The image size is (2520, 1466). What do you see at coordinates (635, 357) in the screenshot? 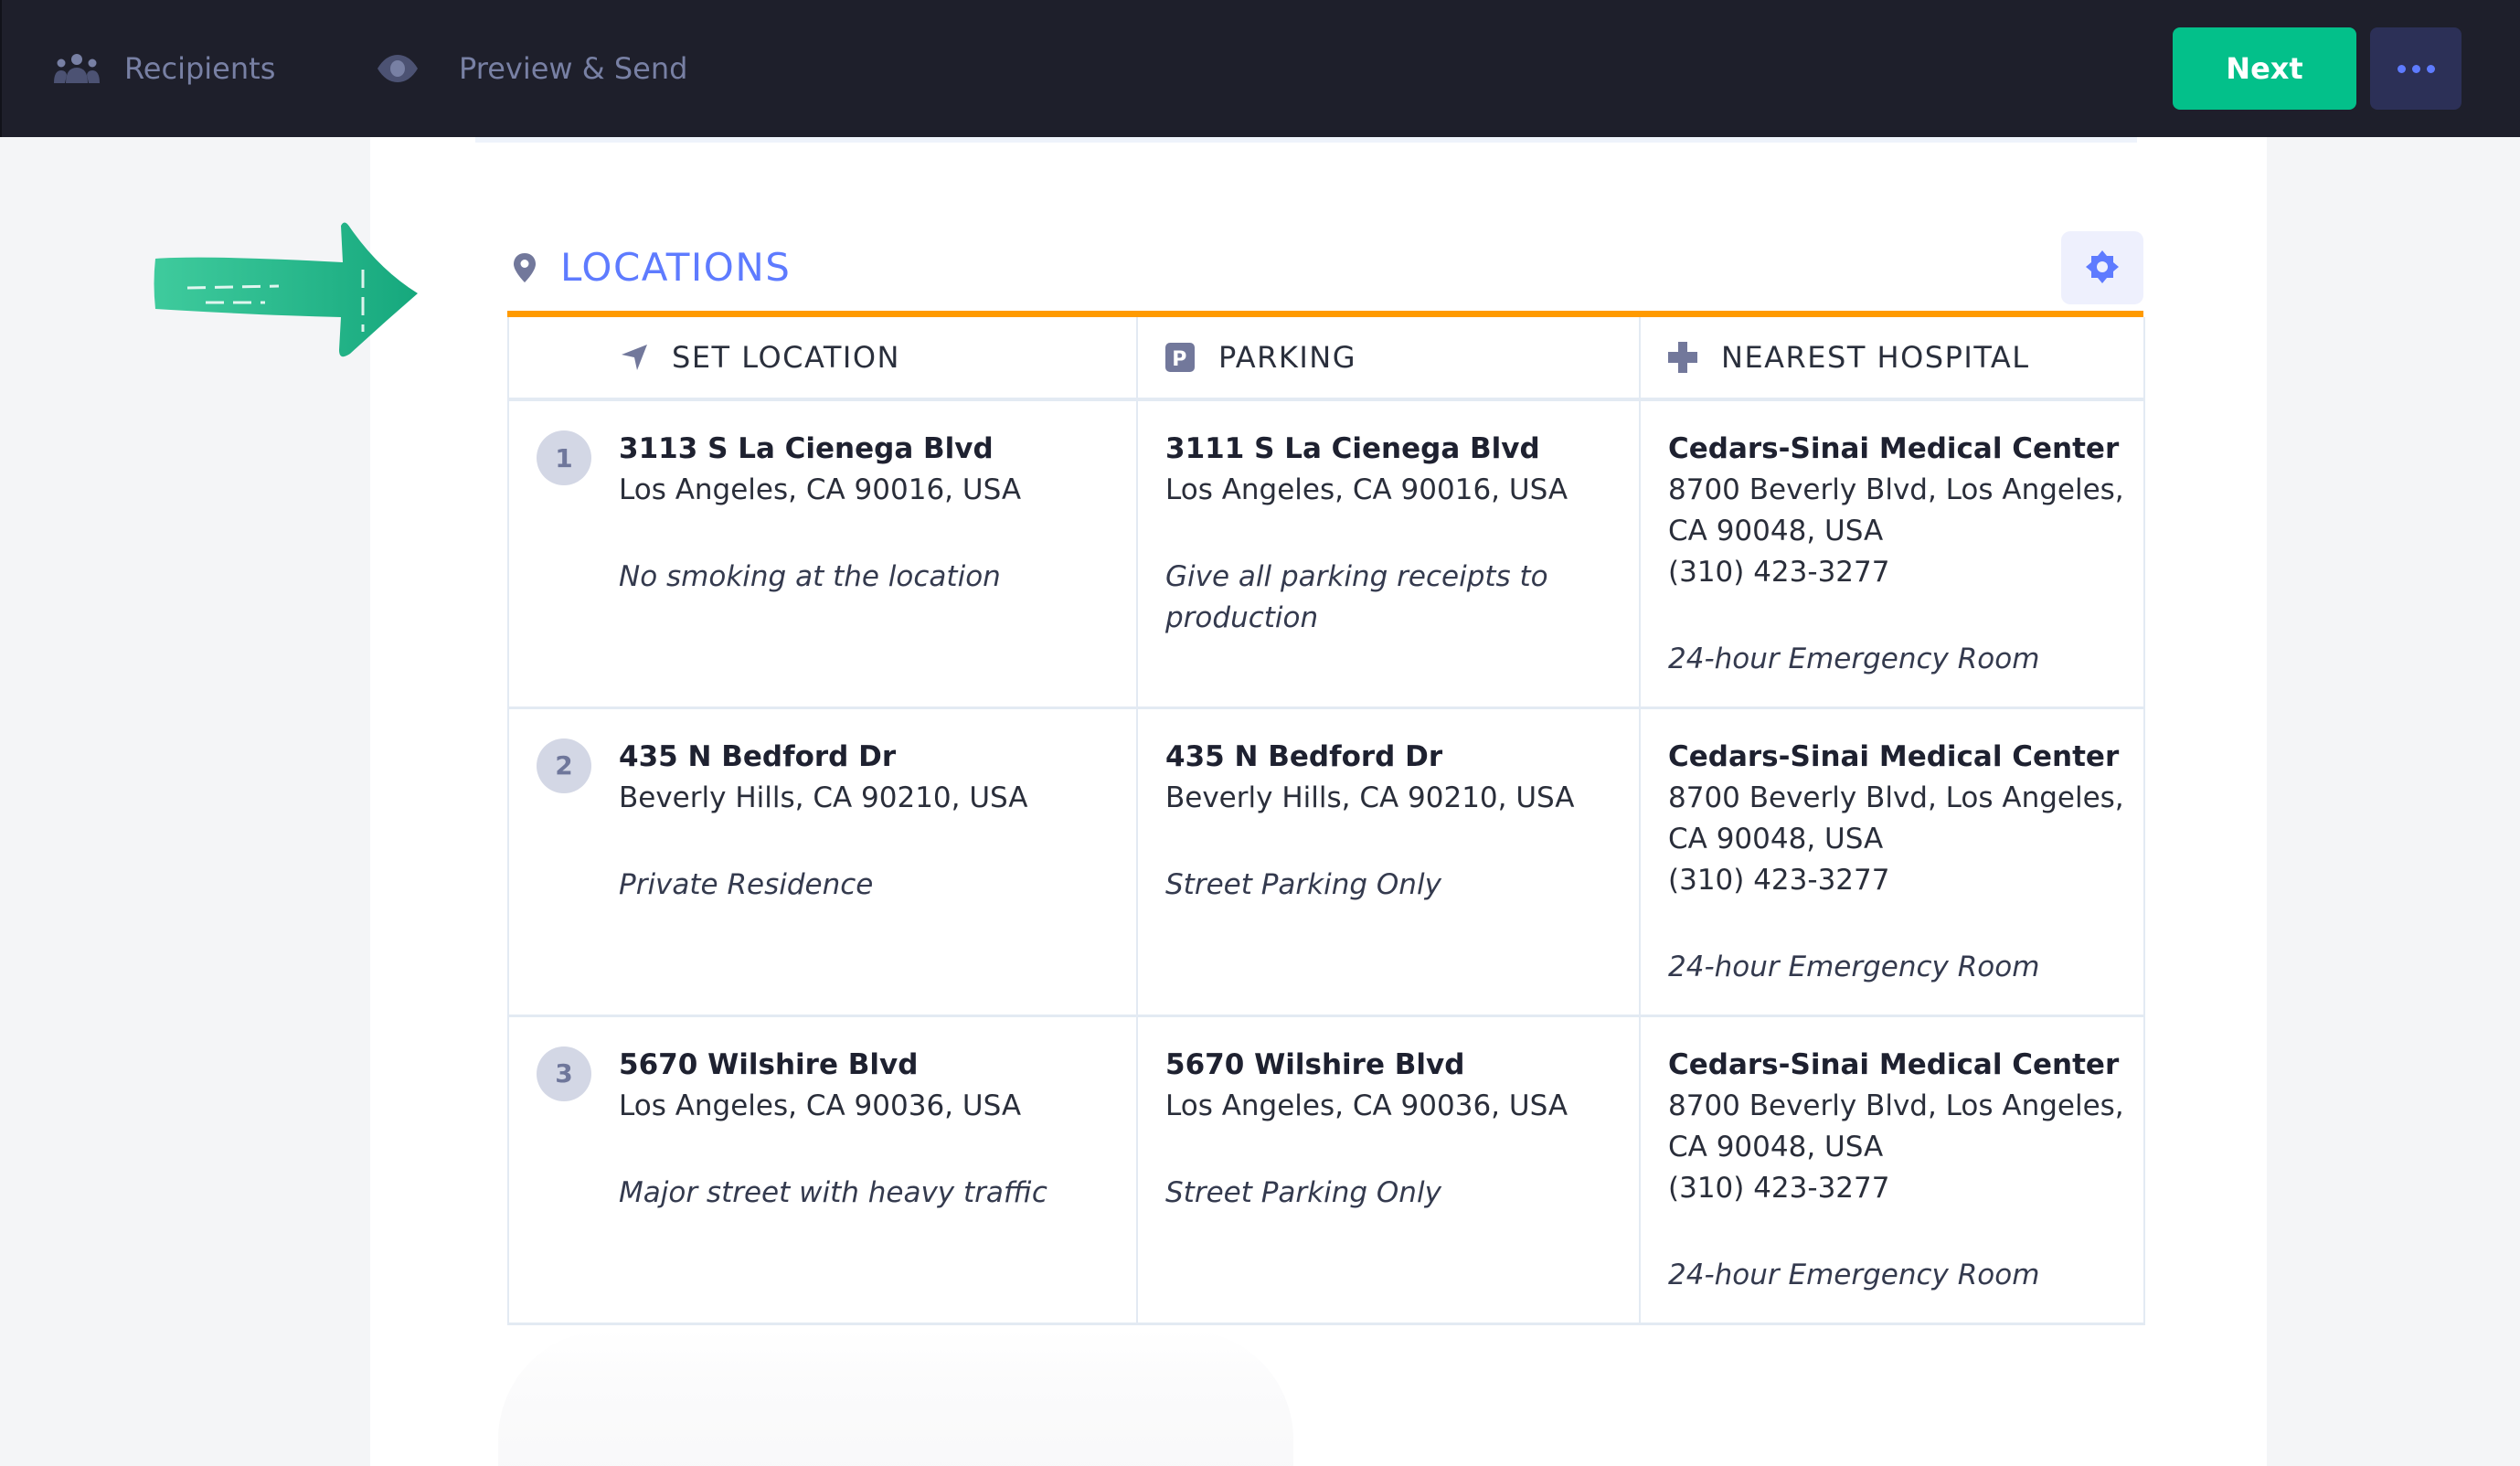
I see `navigation-arrow-icon` at bounding box center [635, 357].